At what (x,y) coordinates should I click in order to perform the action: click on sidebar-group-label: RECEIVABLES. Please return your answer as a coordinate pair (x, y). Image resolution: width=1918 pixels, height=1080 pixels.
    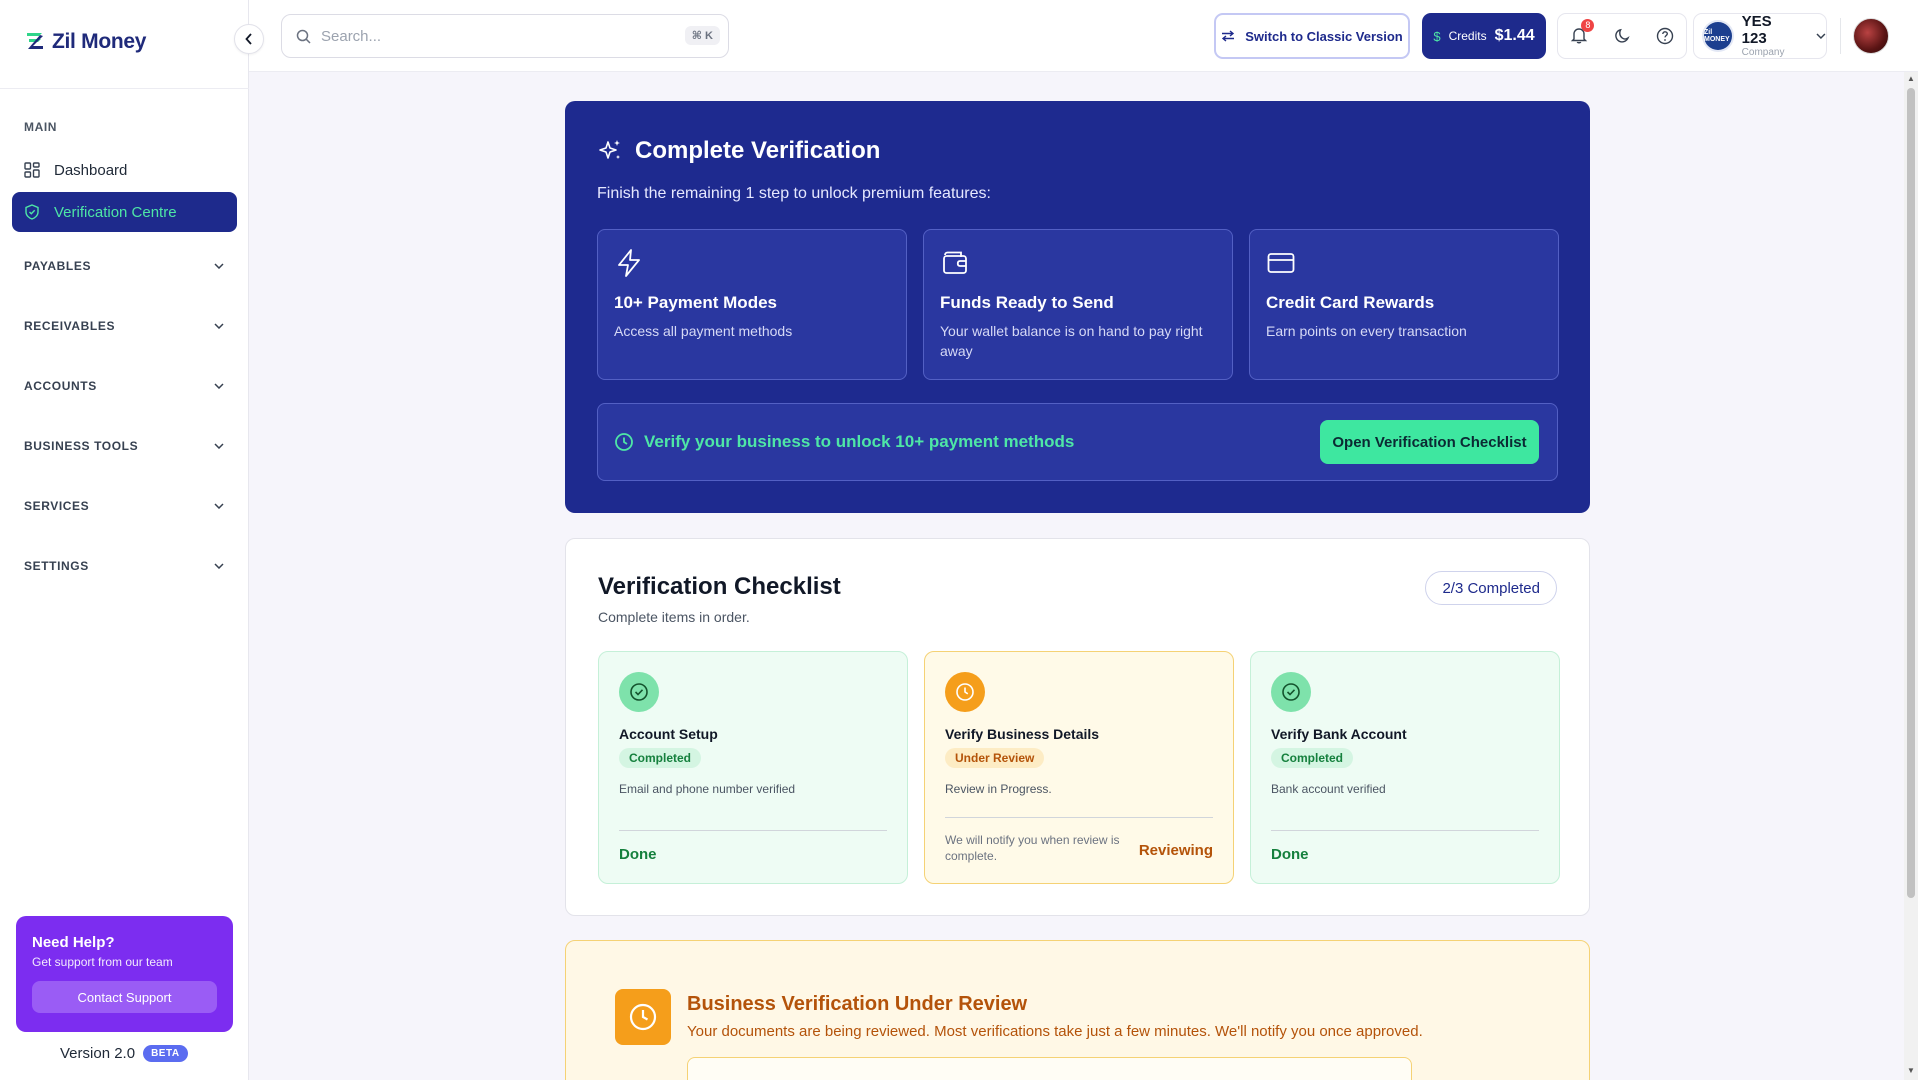
    Looking at the image, I should click on (70, 326).